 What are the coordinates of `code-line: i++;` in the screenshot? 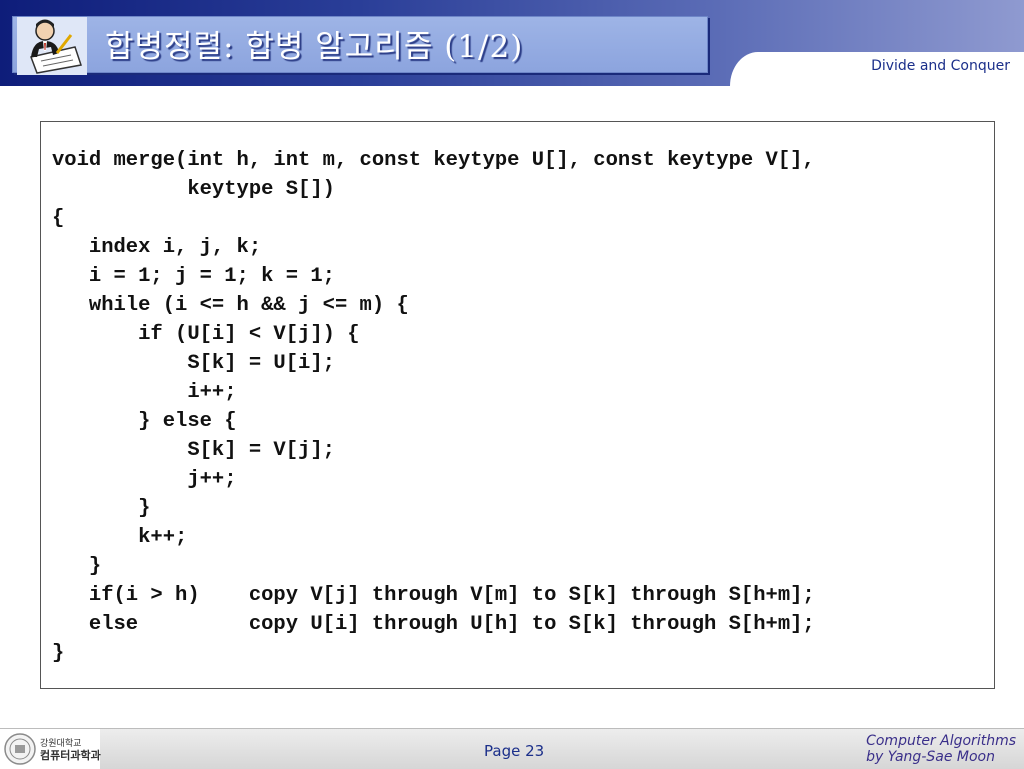 It's located at (144, 392).